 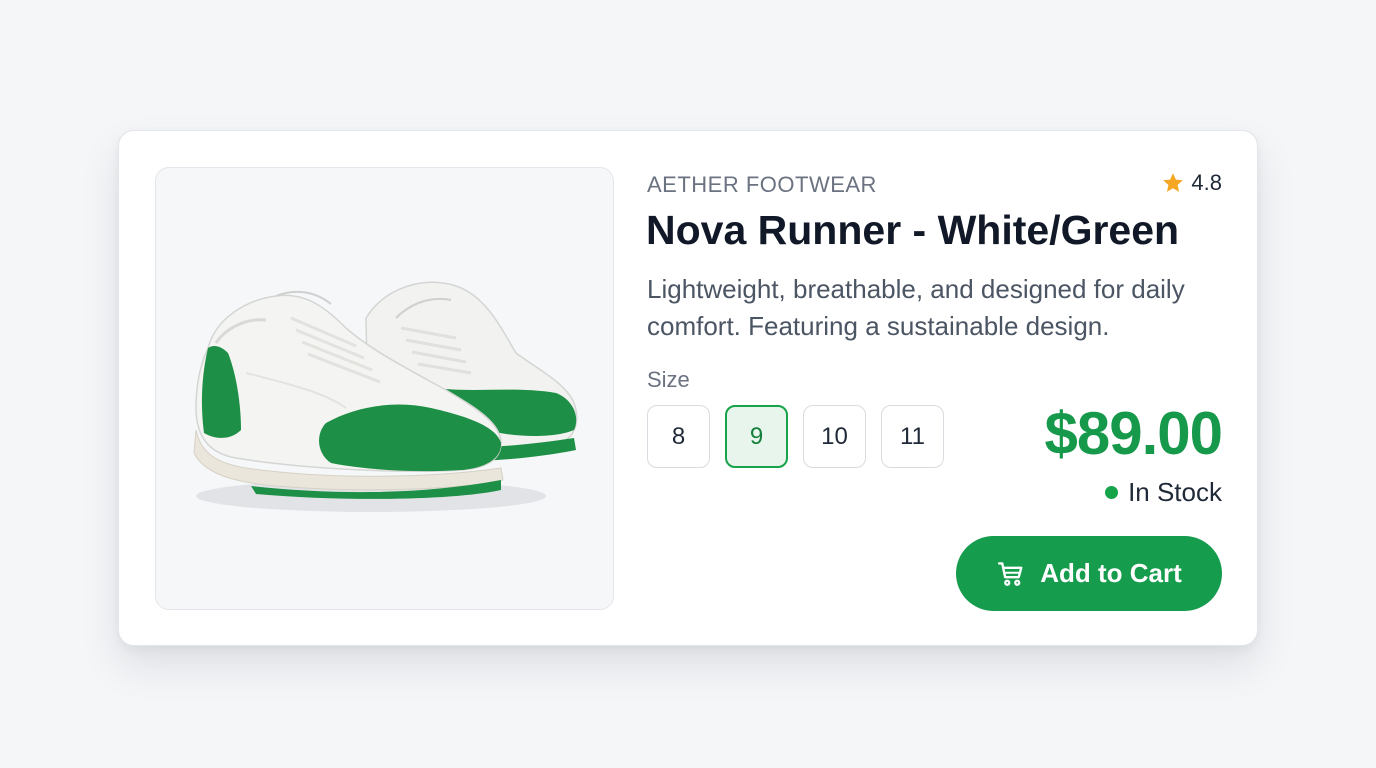 I want to click on rating-value: 4.8, so click(x=1206, y=182).